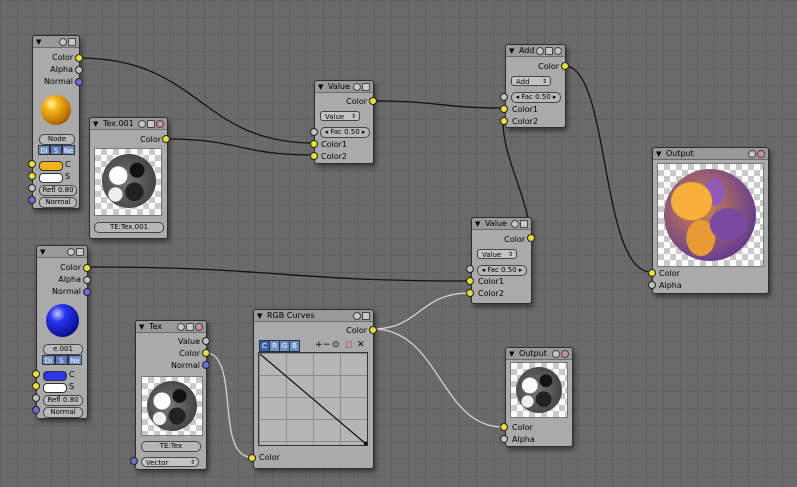 This screenshot has height=487, width=797. Describe the element at coordinates (32, 176) in the screenshot. I see `mat1-spec-in-socket` at that location.